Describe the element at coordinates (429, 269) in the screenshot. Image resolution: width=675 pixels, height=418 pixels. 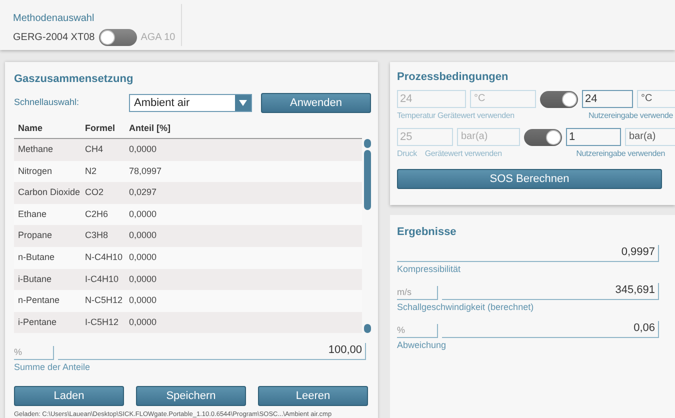
I see `field-label: Kompressibilität` at that location.